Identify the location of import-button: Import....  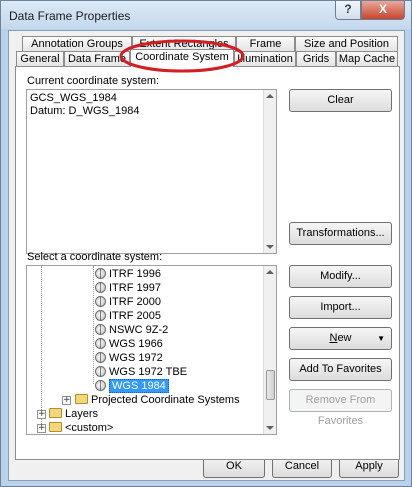
(340, 307).